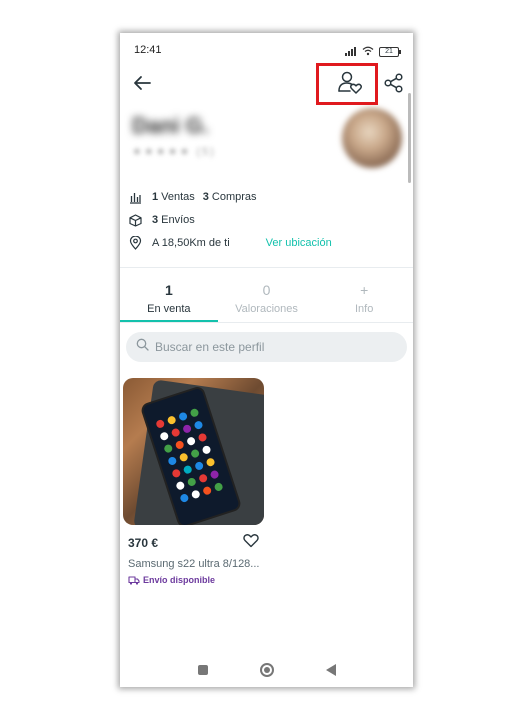 The image size is (532, 720). What do you see at coordinates (266, 290) in the screenshot?
I see `tab-count: 0` at bounding box center [266, 290].